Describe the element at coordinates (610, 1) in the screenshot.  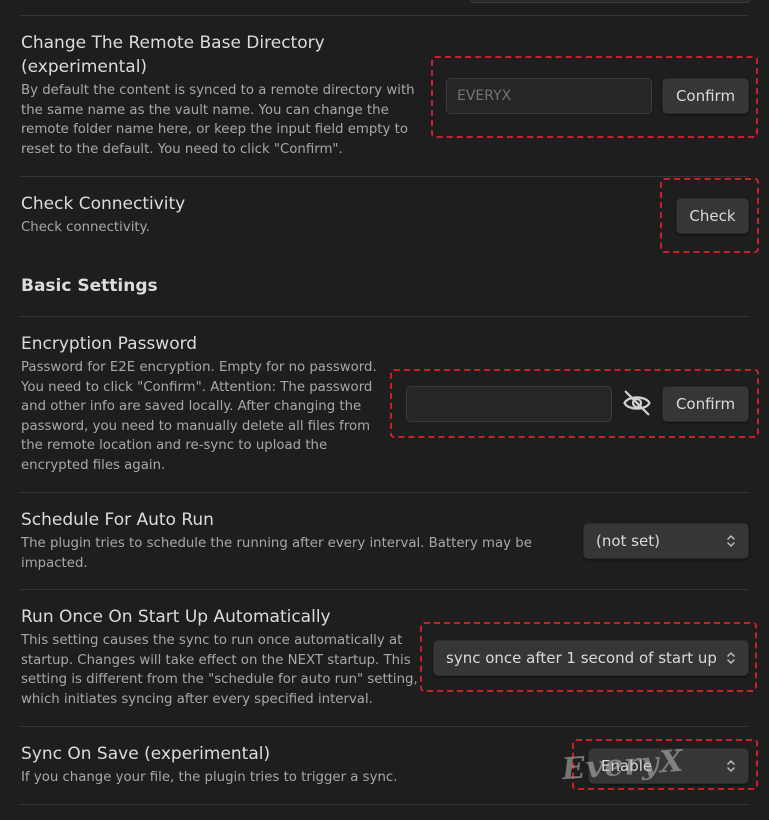
I see `top-partial-control` at that location.